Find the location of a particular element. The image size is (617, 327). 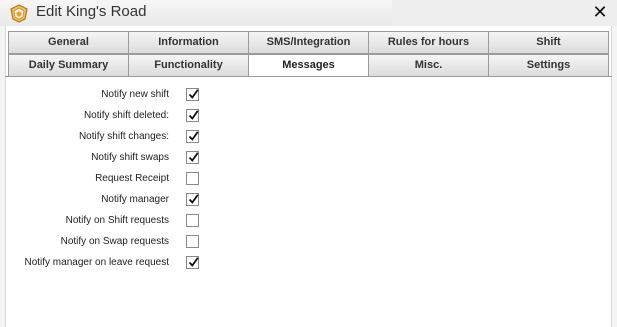

checkbox-notify-shift-deleted is located at coordinates (192, 115).